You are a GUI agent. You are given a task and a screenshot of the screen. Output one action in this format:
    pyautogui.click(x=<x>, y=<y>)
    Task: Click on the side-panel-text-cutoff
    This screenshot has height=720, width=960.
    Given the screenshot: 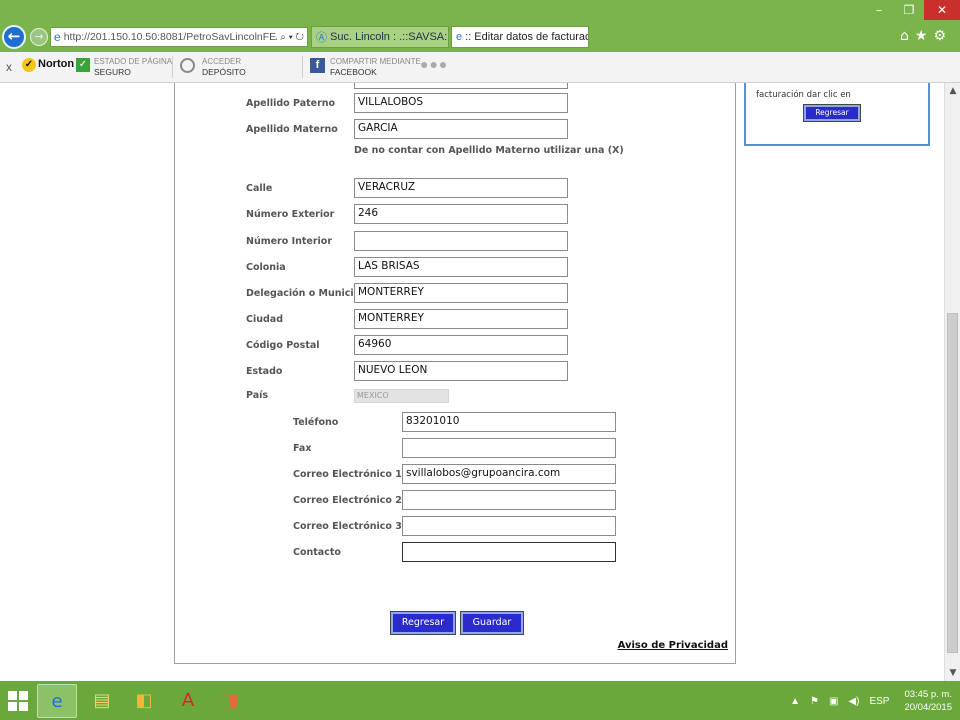 What is the action you would take?
    pyautogui.click(x=841, y=86)
    